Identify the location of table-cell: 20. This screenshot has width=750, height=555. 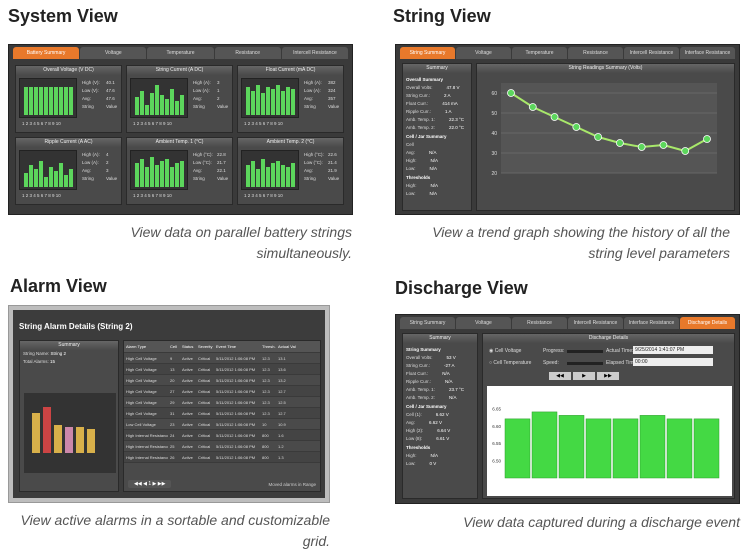
(172, 380).